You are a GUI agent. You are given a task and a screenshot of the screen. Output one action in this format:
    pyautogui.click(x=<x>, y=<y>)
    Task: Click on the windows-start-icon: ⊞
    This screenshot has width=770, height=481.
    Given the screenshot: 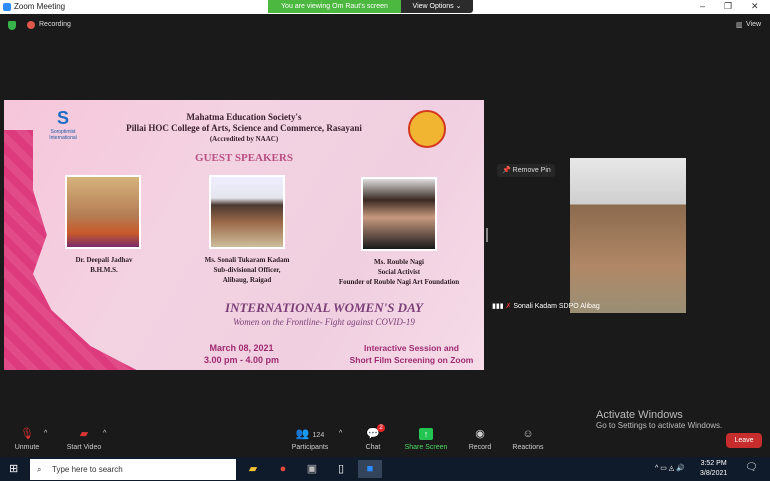 What is the action you would take?
    pyautogui.click(x=13, y=468)
    